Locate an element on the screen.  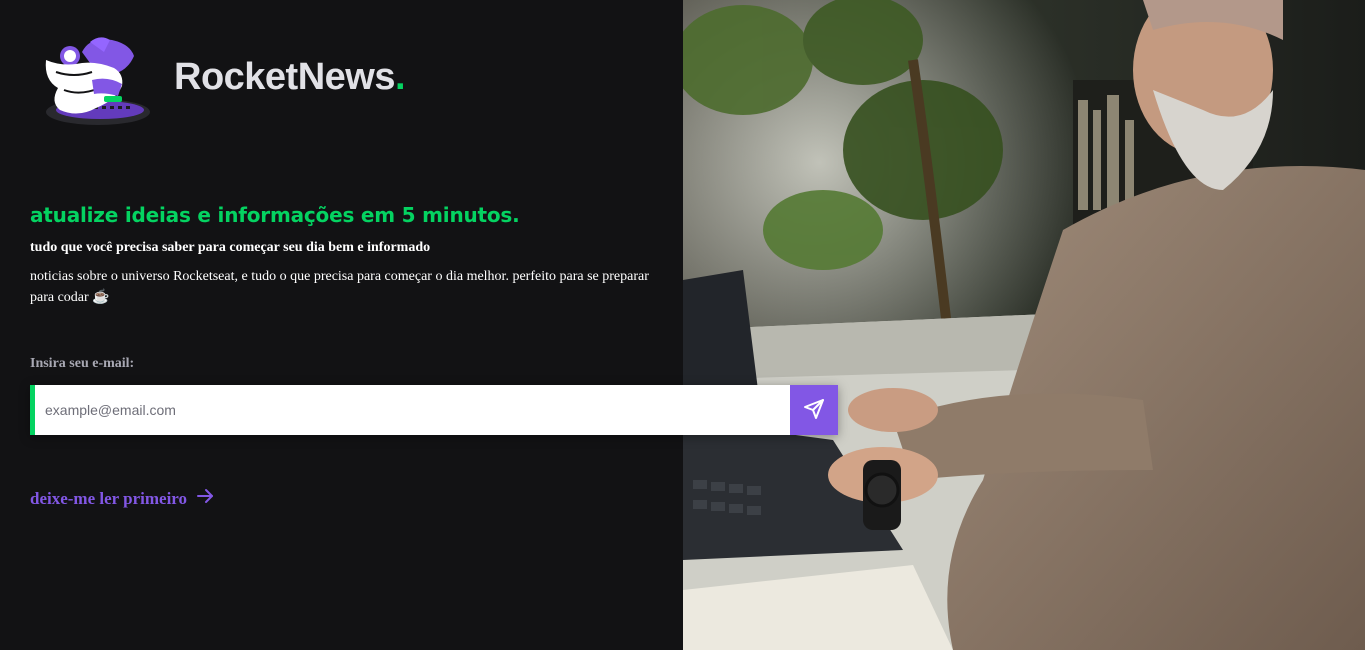
read-first-label: deixe-me ler primeiro is located at coordinates (109, 498).